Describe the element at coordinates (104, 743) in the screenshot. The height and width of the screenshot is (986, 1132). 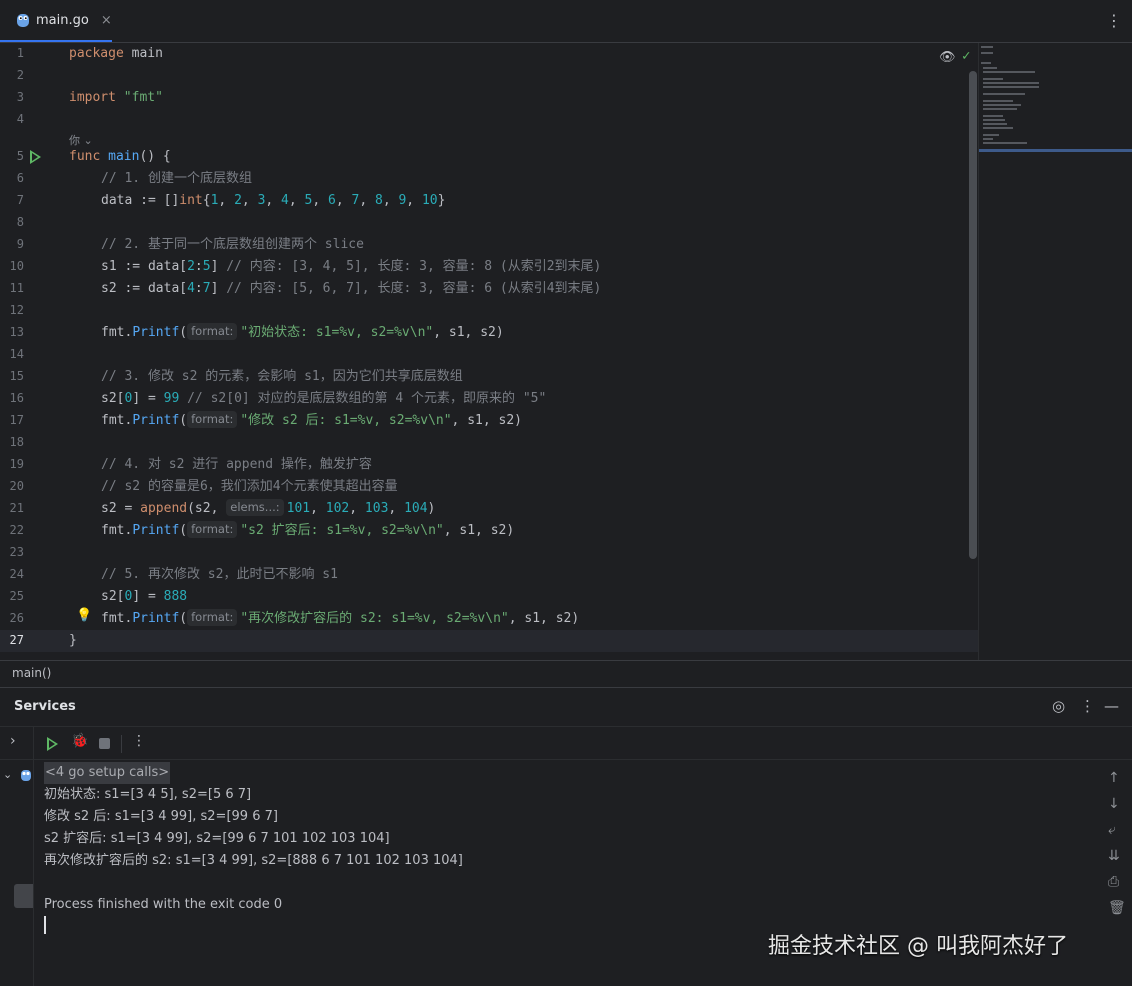
I see `stop-icon` at that location.